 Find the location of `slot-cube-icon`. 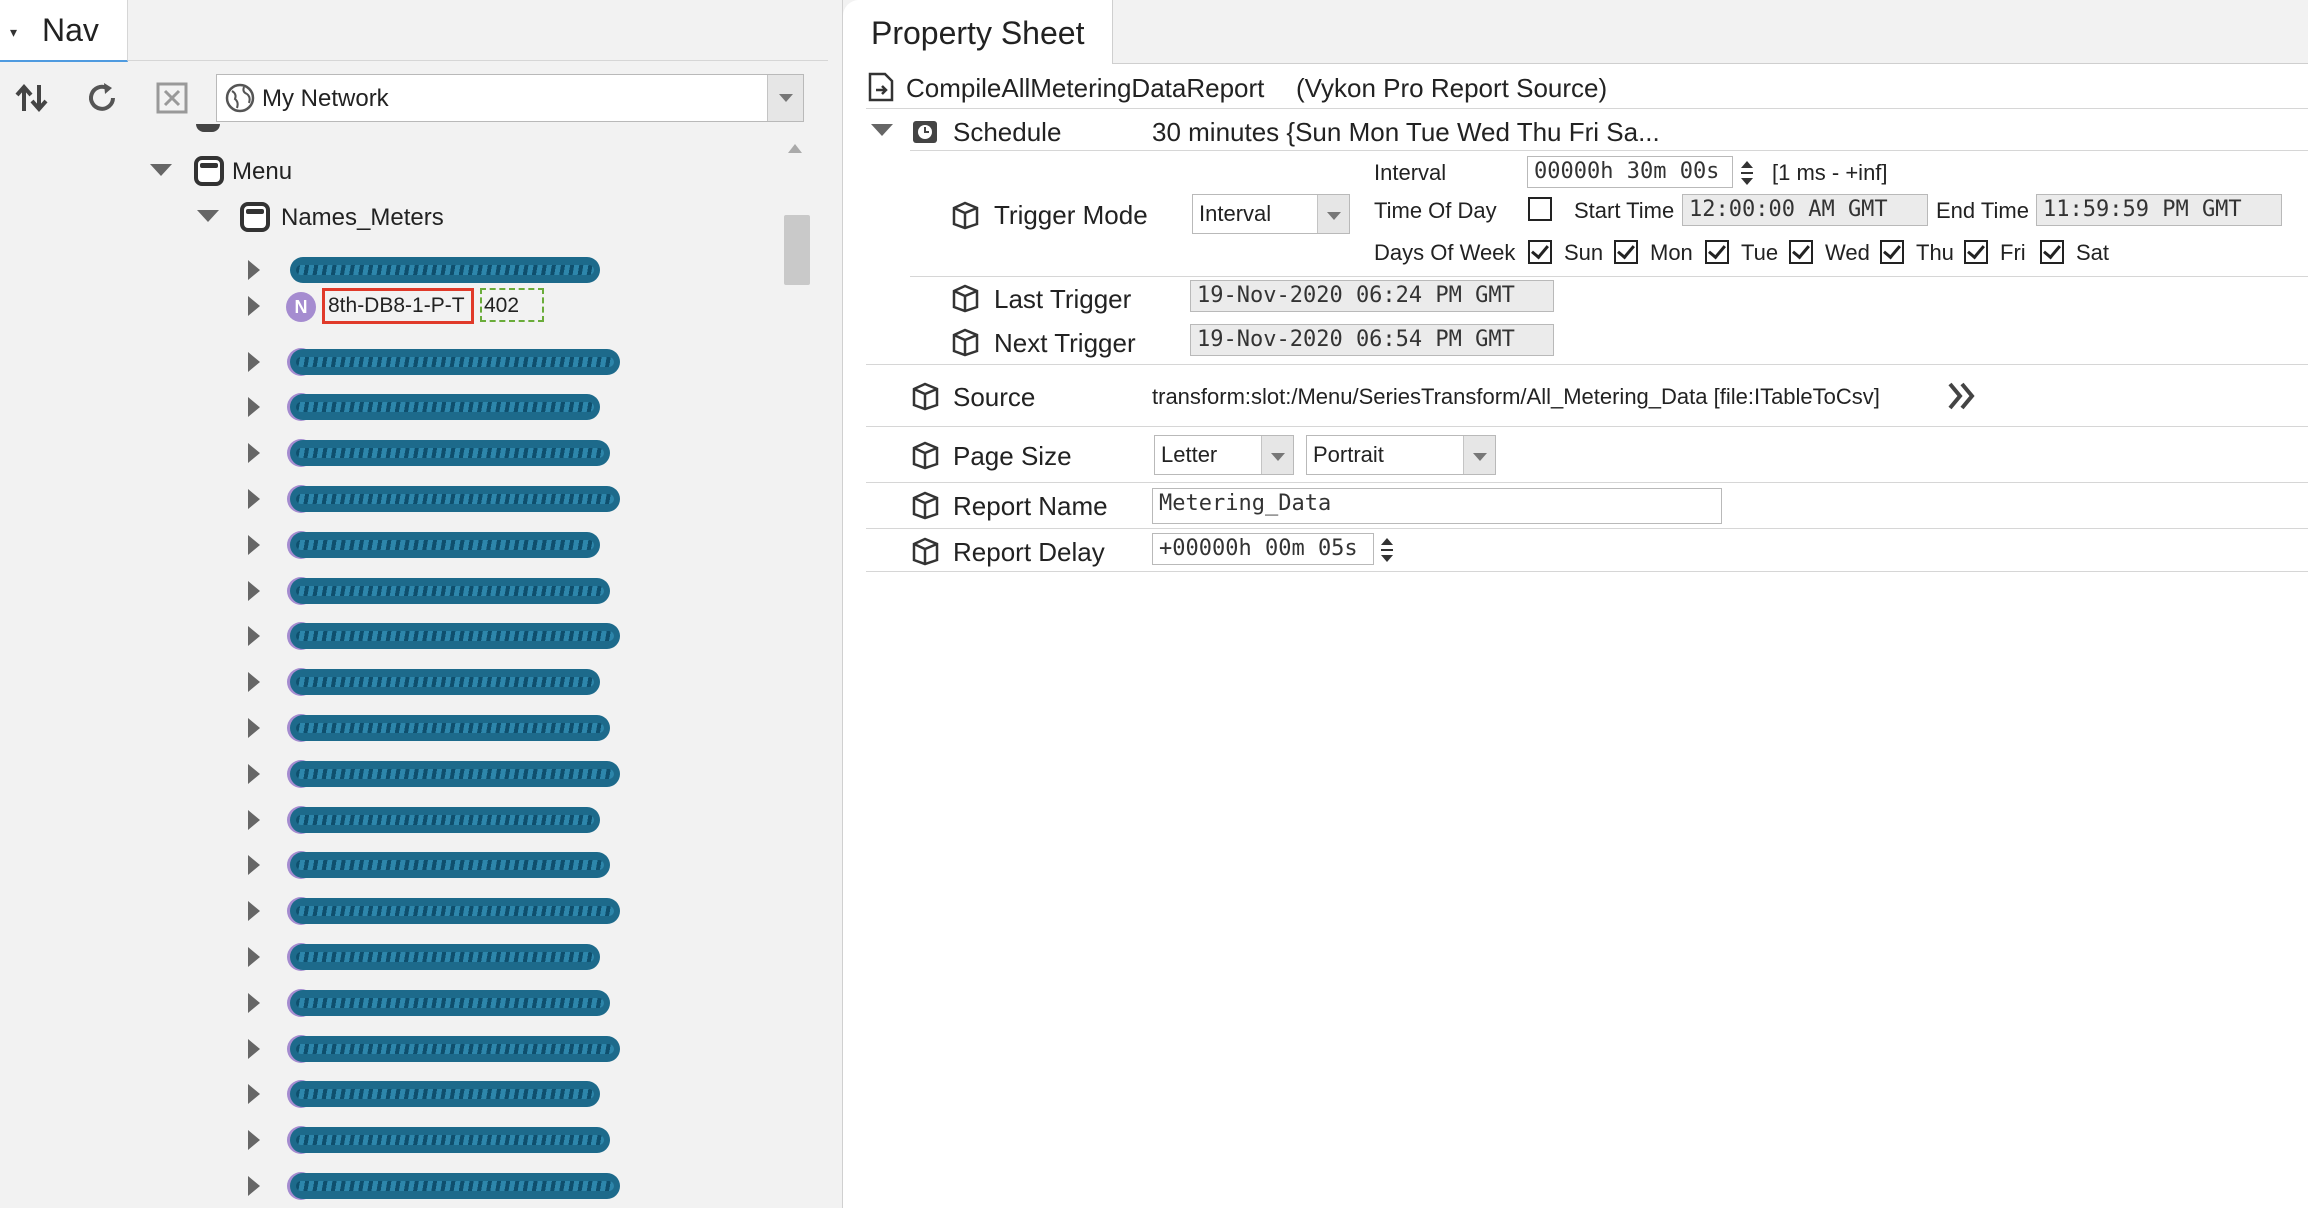

slot-cube-icon is located at coordinates (965, 342).